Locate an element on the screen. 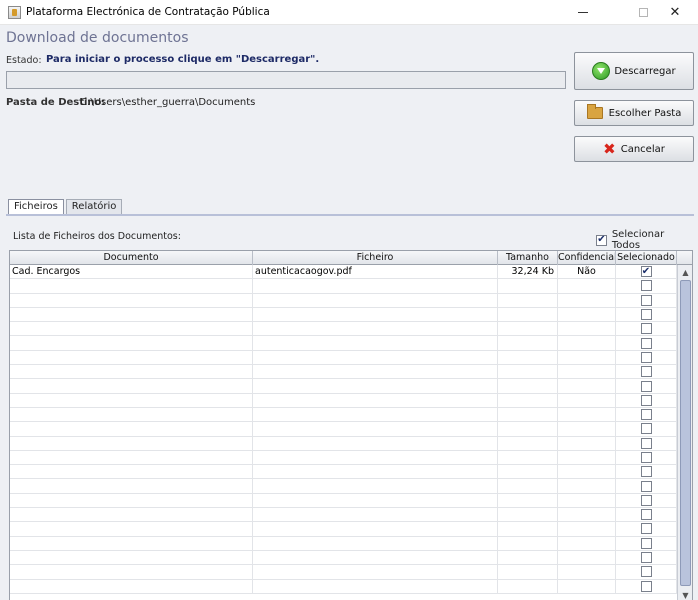 This screenshot has height=600, width=698. tab-relatorio: Relatório is located at coordinates (94, 207).